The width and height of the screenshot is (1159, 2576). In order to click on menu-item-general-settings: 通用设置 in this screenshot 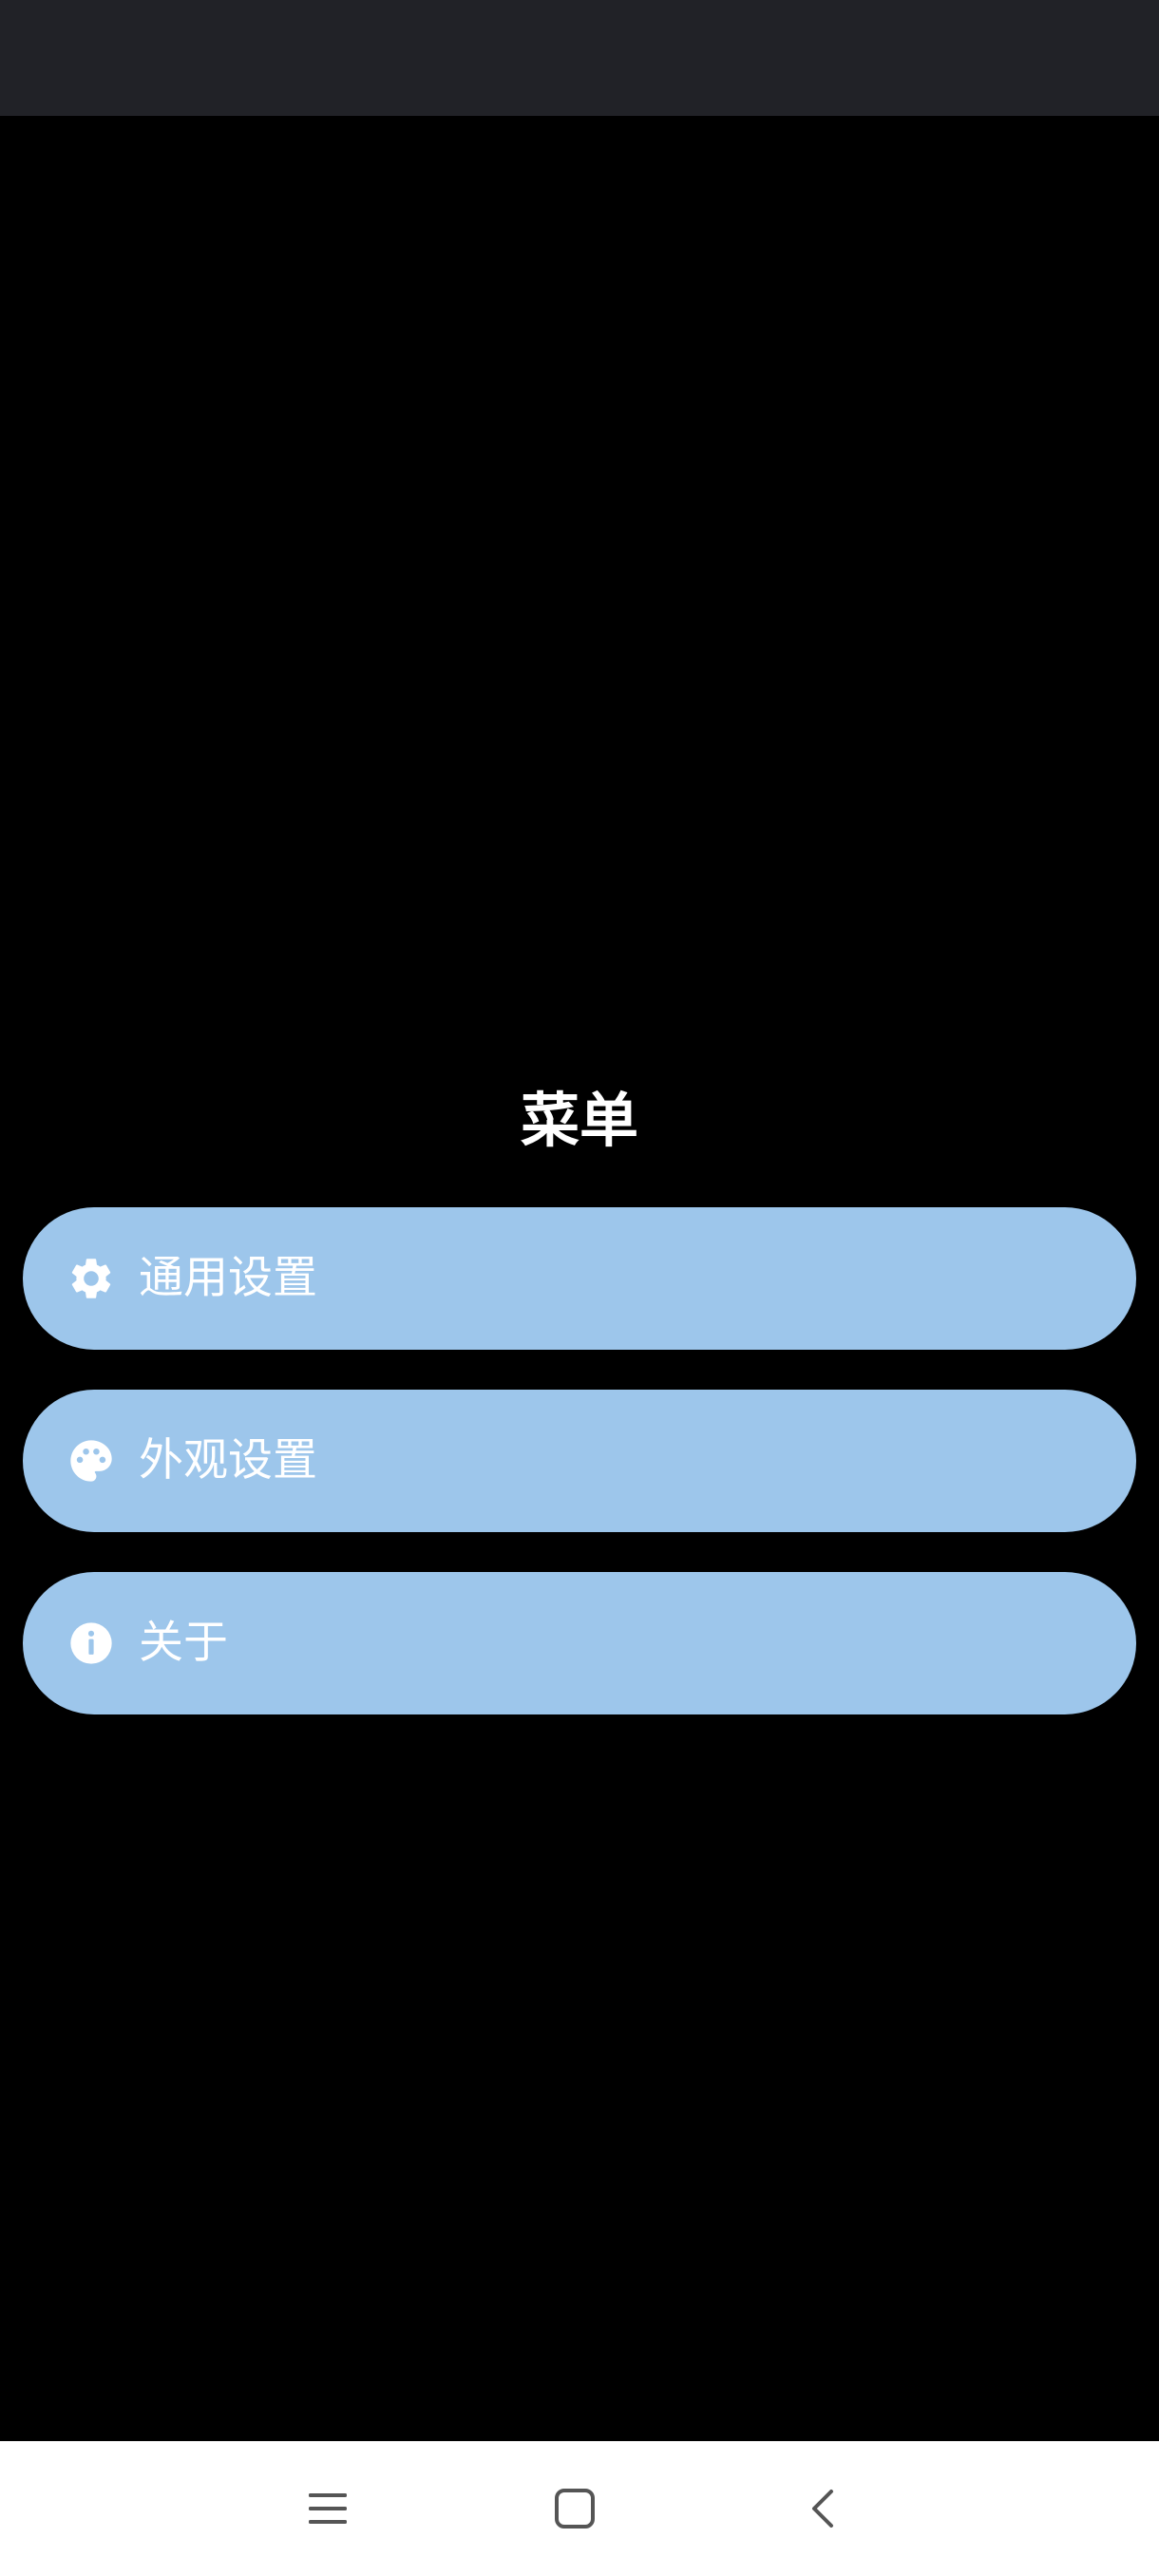, I will do `click(579, 1278)`.